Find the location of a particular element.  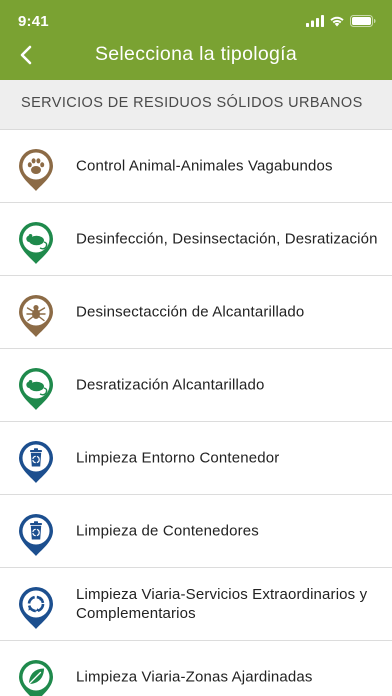

app-header: 9:41 Selecciona la tipología is located at coordinates (196, 40).